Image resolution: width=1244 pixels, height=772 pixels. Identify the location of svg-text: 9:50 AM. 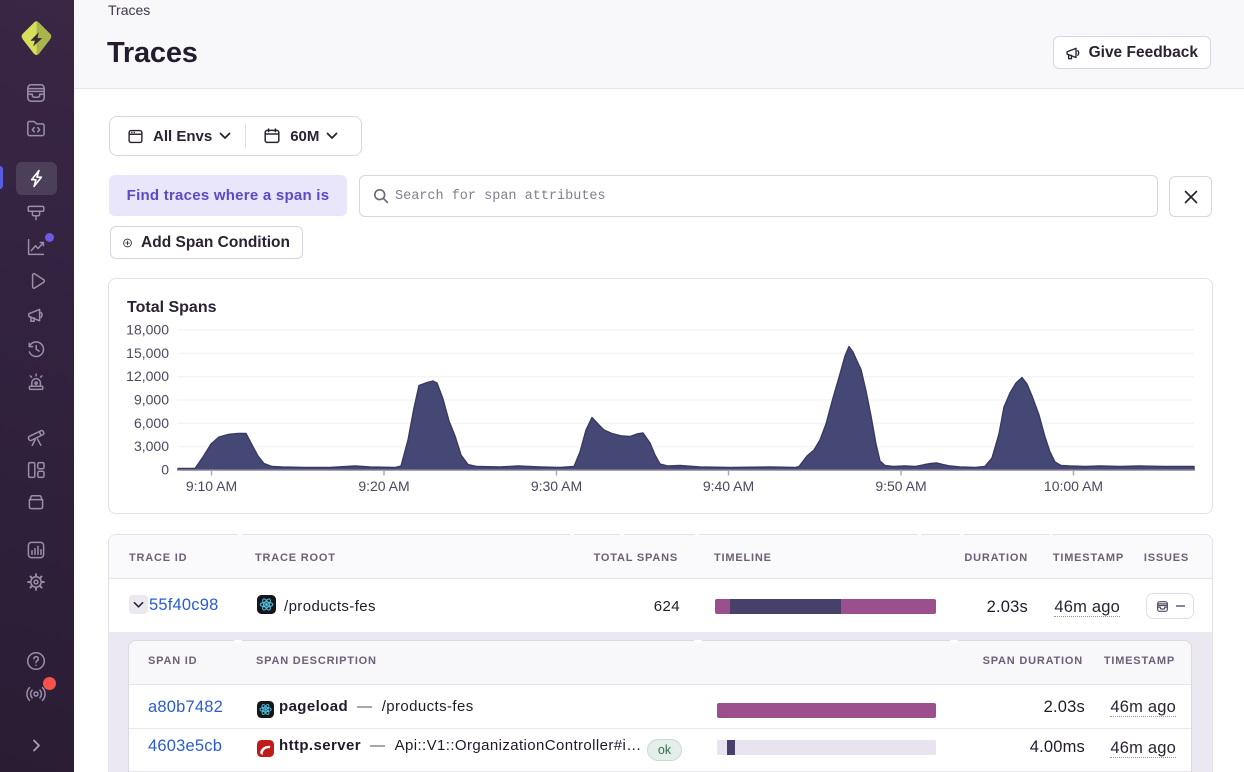
(900, 486).